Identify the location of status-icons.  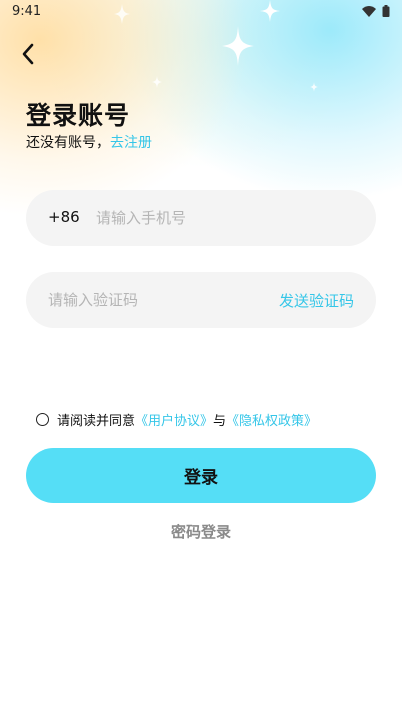
(376, 11).